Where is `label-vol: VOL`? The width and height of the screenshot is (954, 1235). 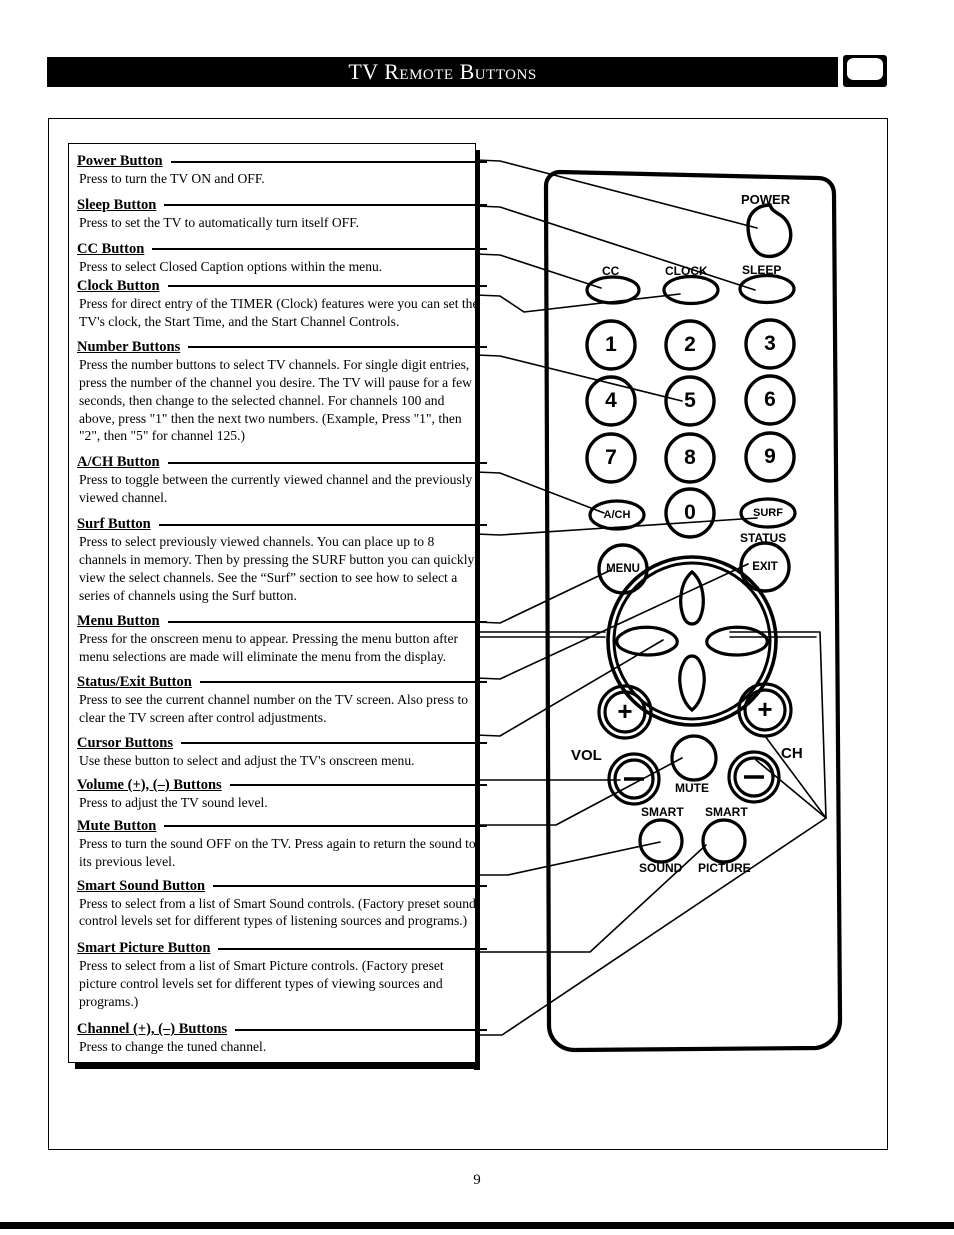 label-vol: VOL is located at coordinates (586, 755).